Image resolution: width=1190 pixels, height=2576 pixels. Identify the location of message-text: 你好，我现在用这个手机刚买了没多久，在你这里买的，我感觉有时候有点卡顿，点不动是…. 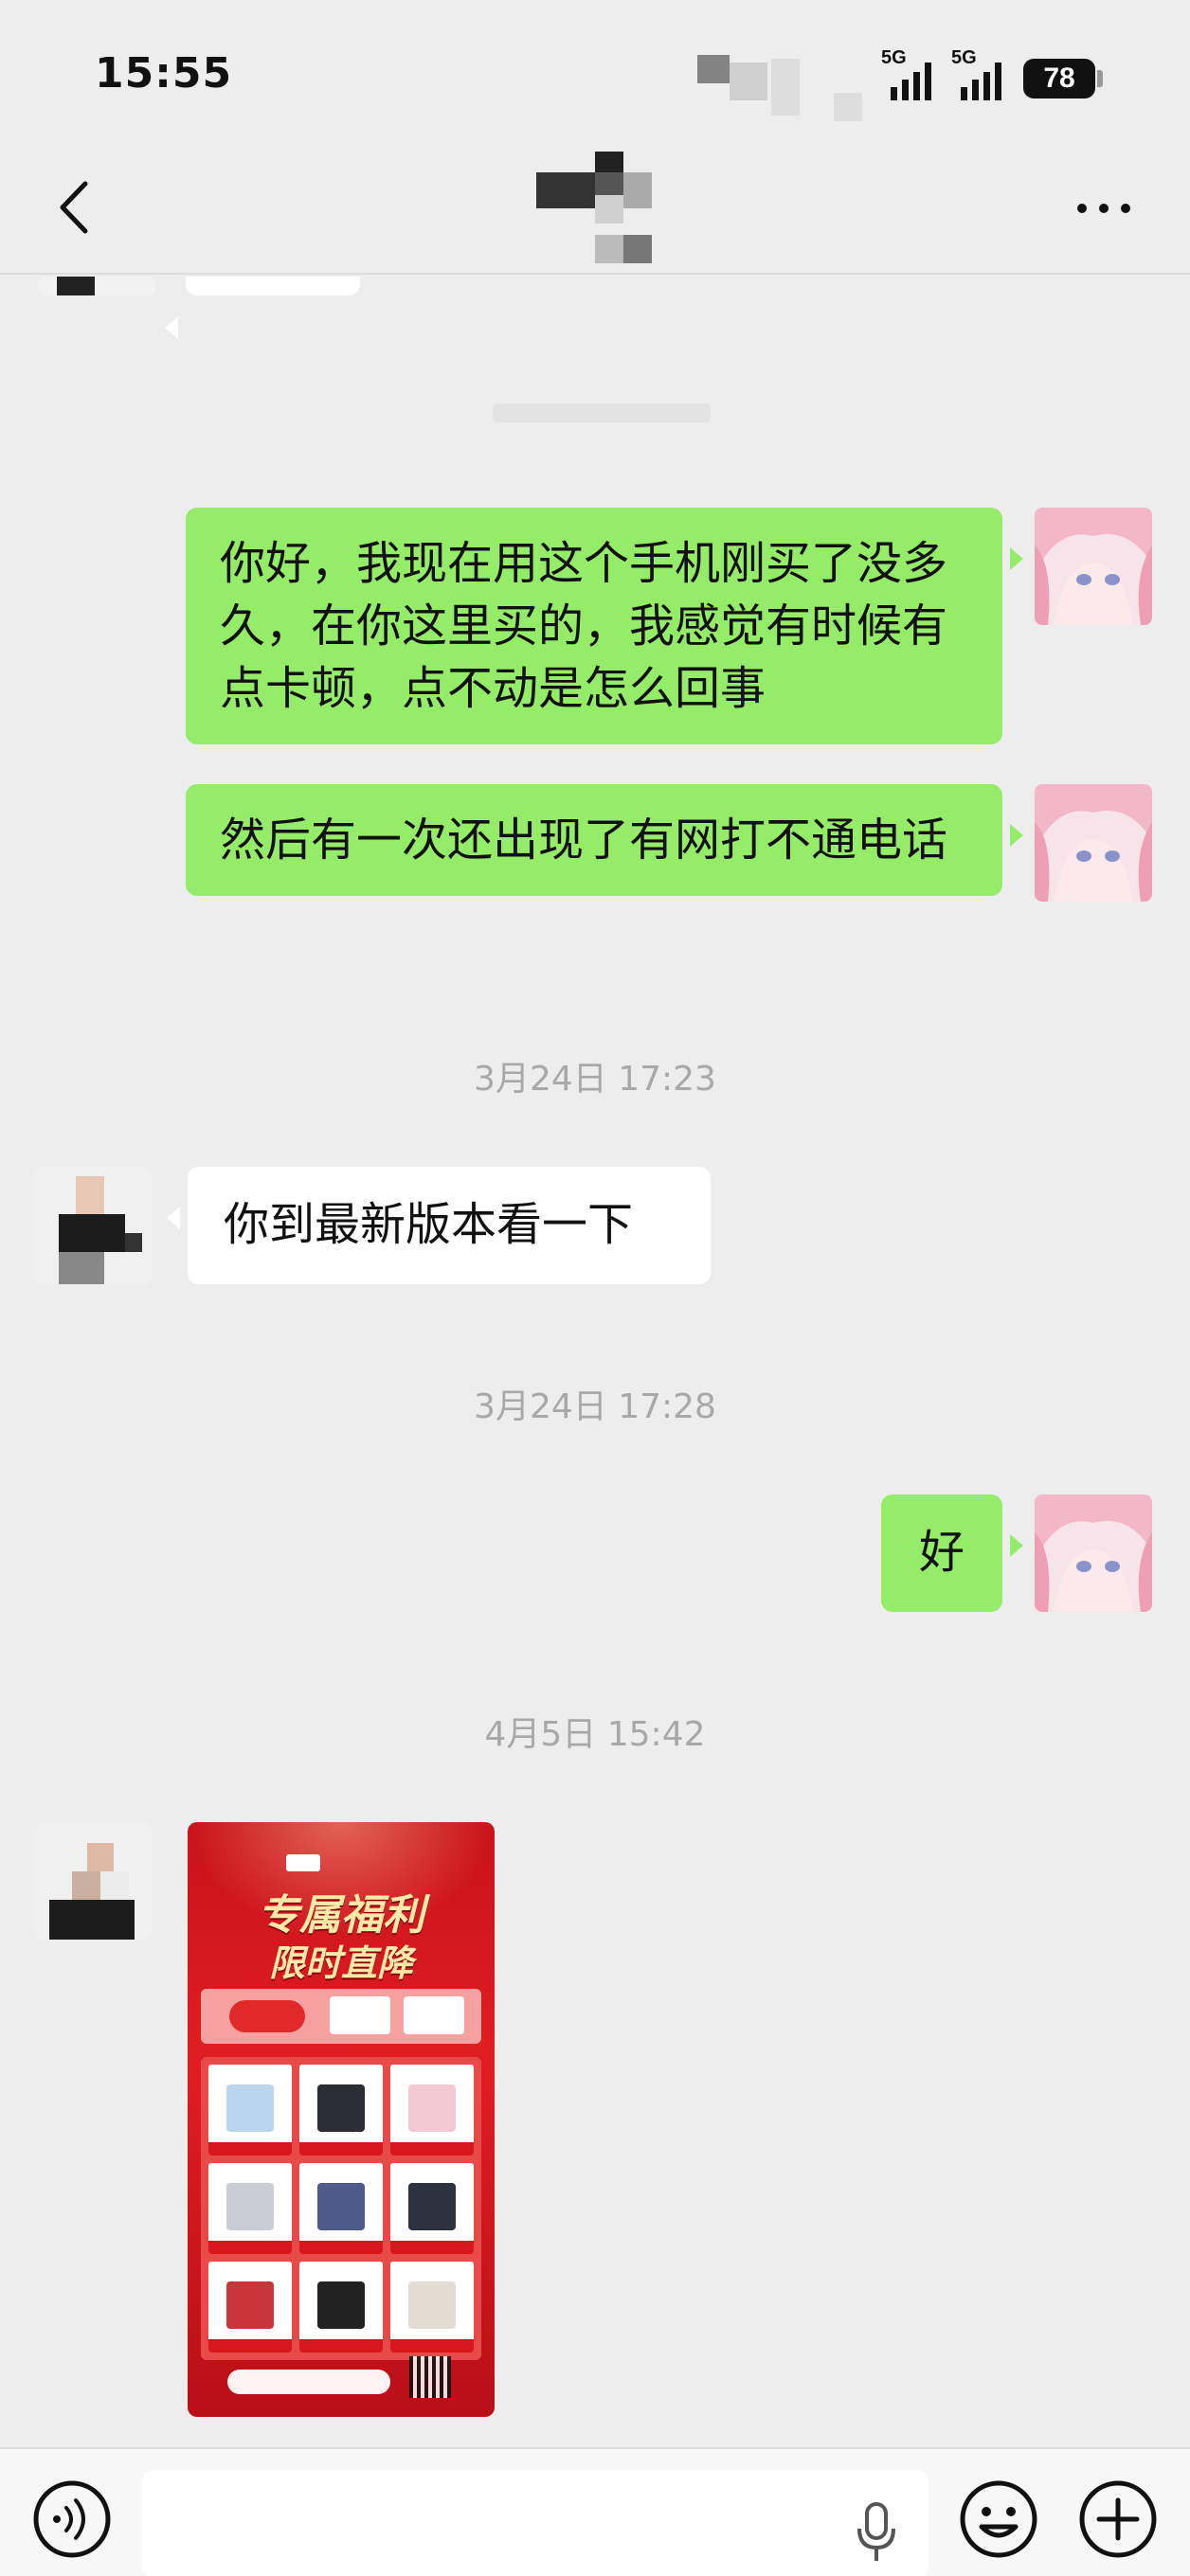
(584, 626).